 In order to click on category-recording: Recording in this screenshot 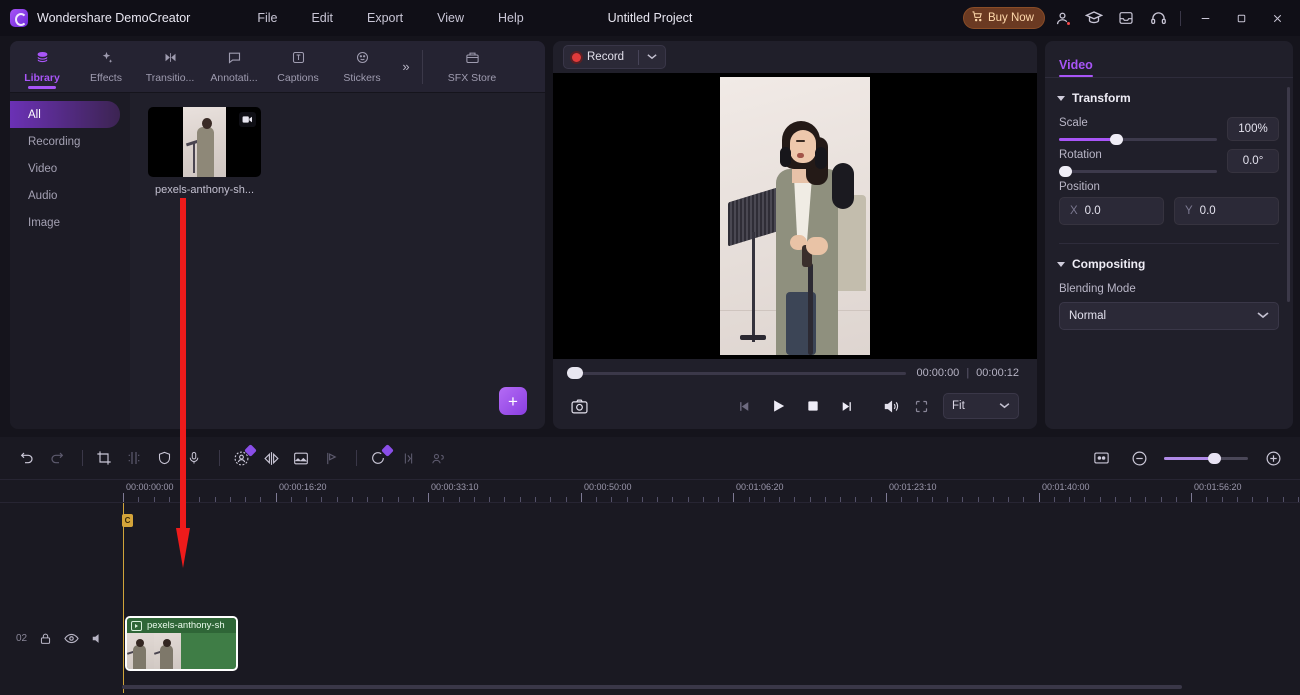, I will do `click(65, 141)`.